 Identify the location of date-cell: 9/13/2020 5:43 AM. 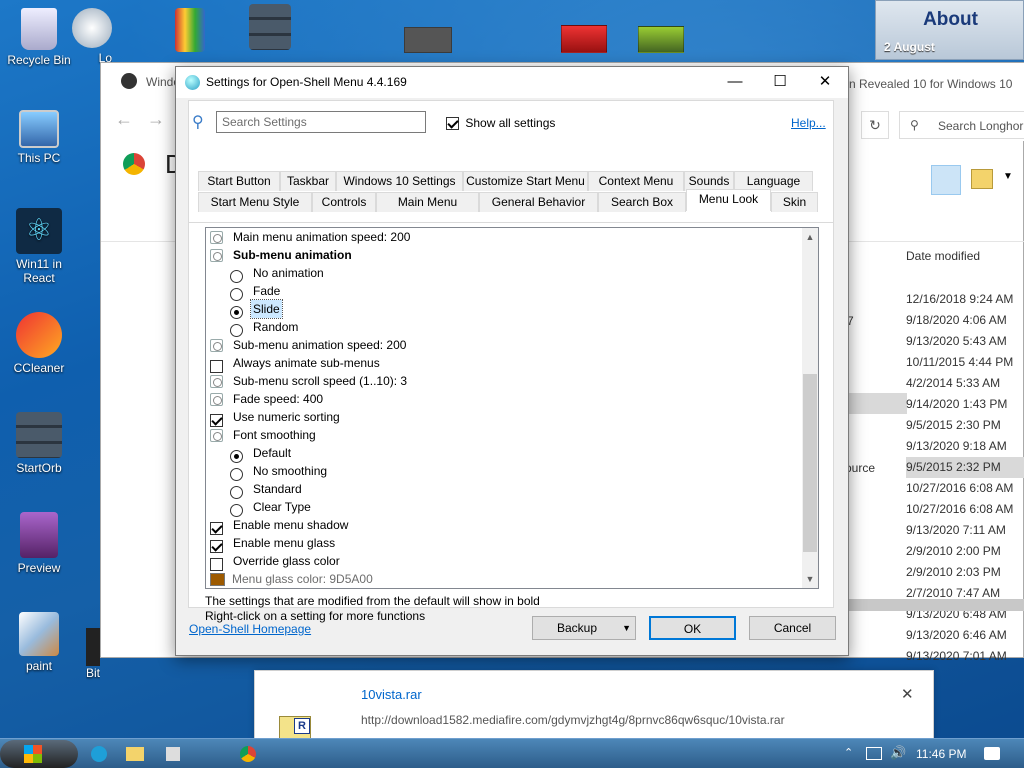
(965, 341).